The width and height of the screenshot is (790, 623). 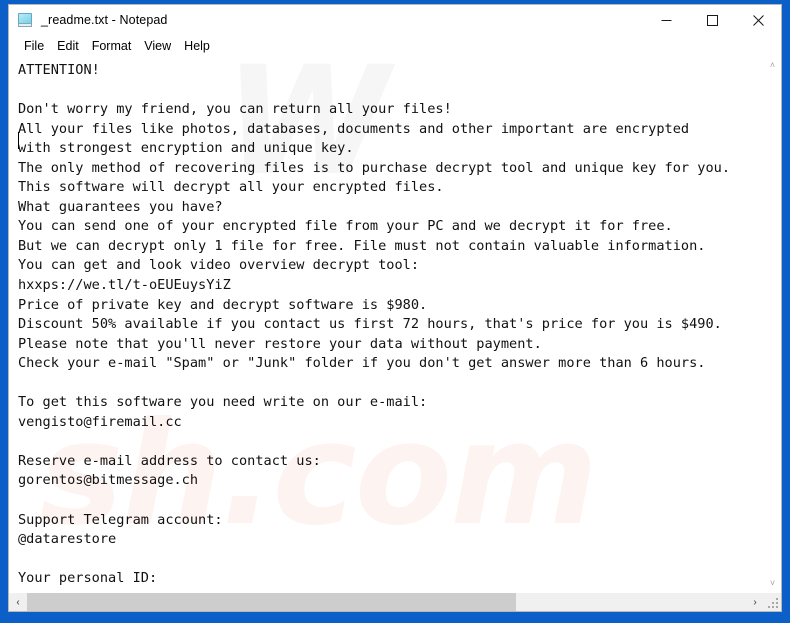 I want to click on title-bar-left: _readme.txt - Notepad, so click(x=88, y=20).